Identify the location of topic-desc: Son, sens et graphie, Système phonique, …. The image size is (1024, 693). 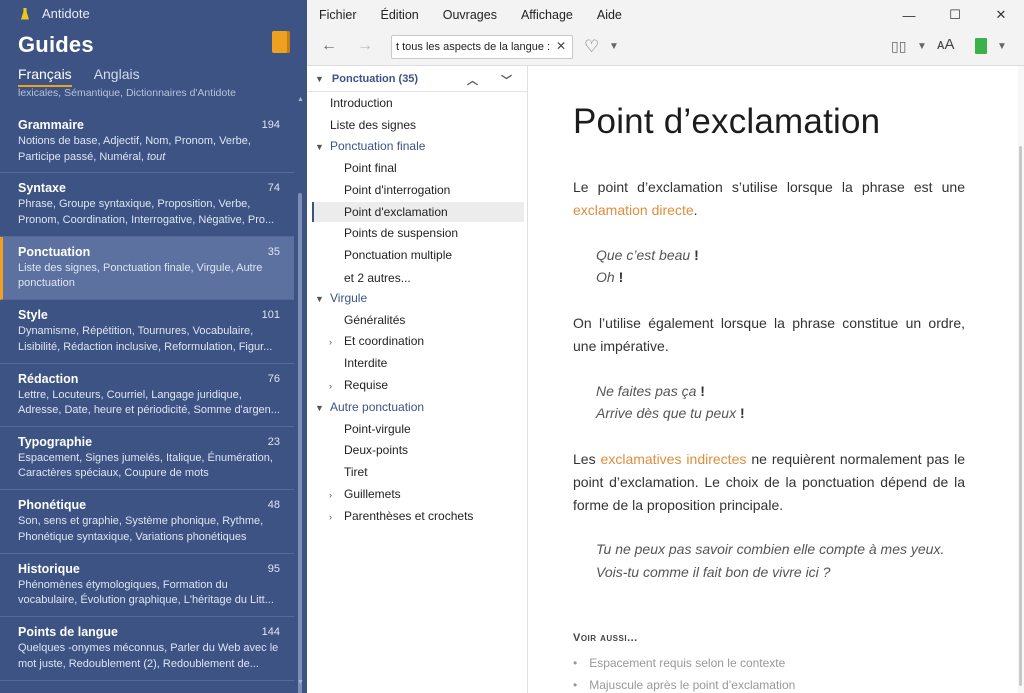
(141, 529).